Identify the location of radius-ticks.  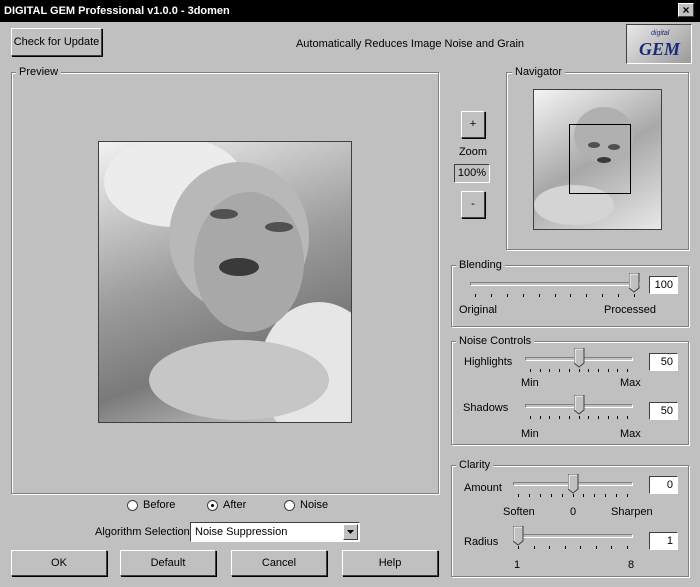
(573, 548).